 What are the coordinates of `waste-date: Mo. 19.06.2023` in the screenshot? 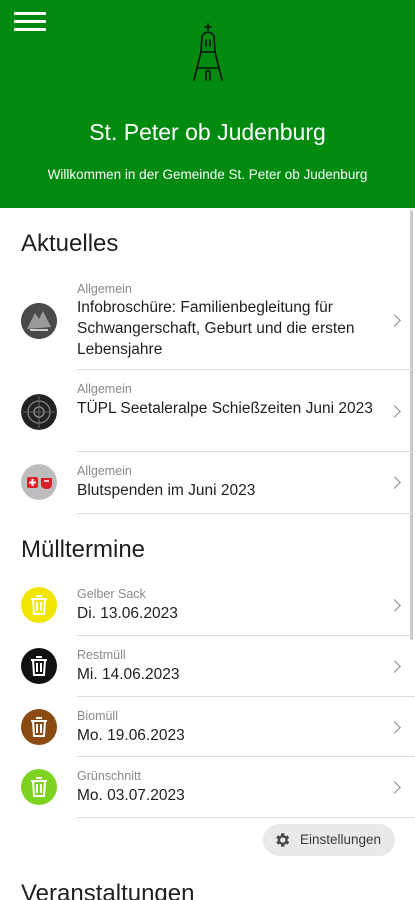 It's located at (131, 735).